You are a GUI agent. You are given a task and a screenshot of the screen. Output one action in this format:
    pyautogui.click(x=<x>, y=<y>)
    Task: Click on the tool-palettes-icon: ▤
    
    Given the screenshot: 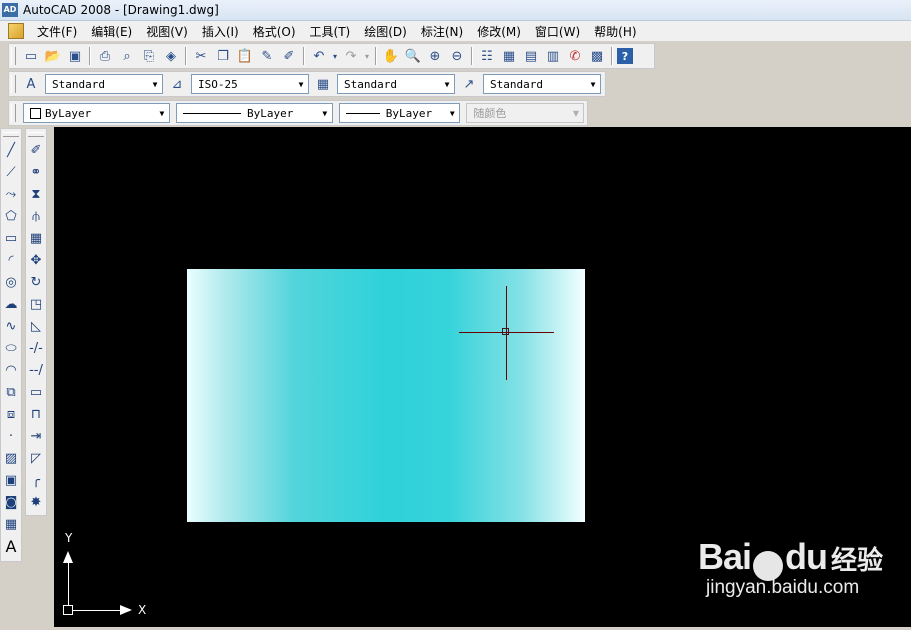 What is the action you would take?
    pyautogui.click(x=531, y=56)
    